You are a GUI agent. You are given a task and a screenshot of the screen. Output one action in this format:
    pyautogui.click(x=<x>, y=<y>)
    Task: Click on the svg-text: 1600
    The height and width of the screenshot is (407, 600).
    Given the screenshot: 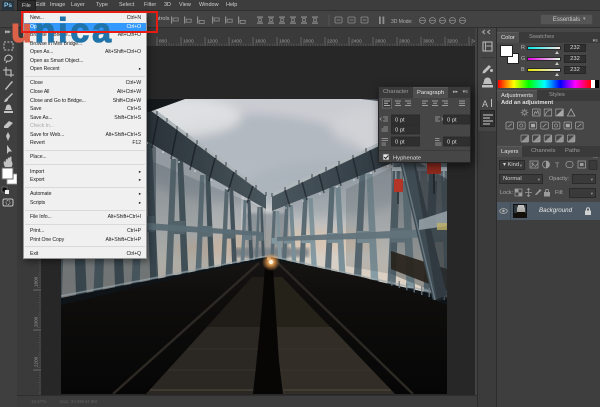 What is the action you would take?
    pyautogui.click(x=260, y=42)
    